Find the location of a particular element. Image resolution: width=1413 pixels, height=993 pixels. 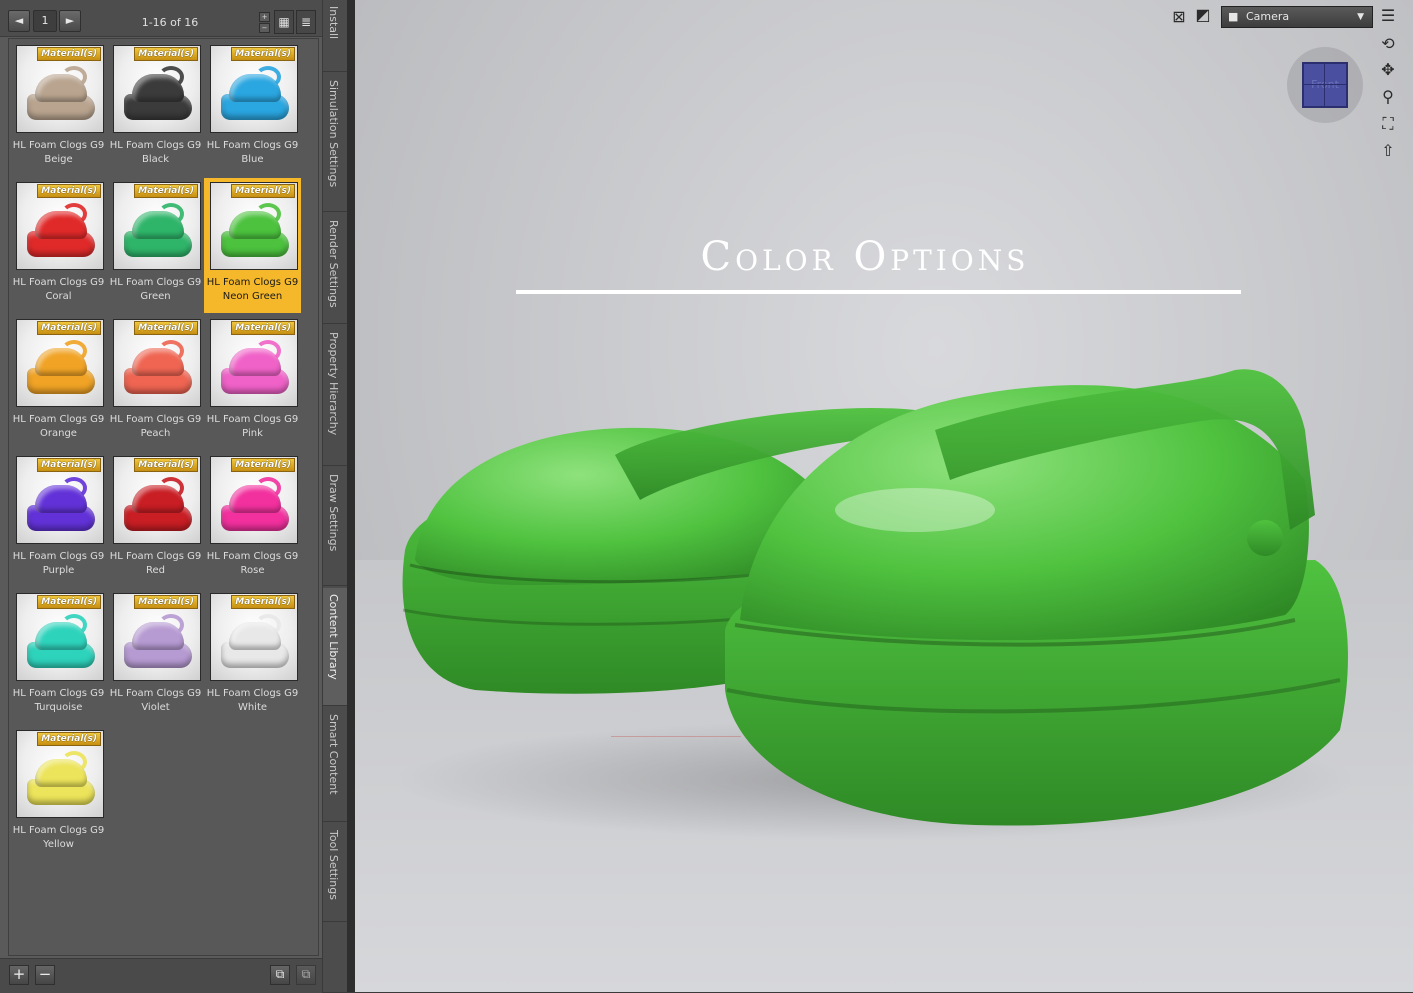

material-tile: Material(s) HL Foam Clogs G9 Pink is located at coordinates (252, 382).